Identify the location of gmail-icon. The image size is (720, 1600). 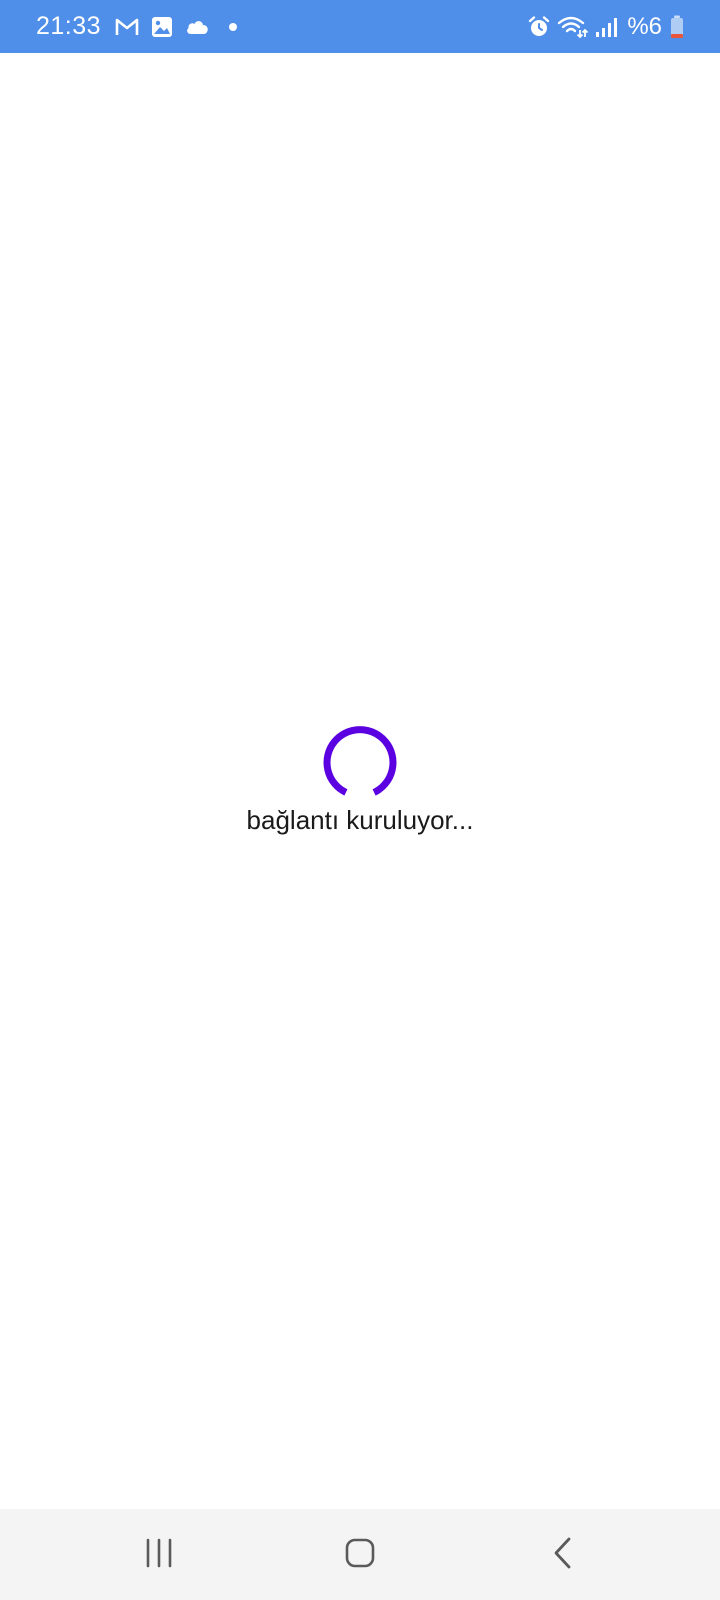
(127, 27).